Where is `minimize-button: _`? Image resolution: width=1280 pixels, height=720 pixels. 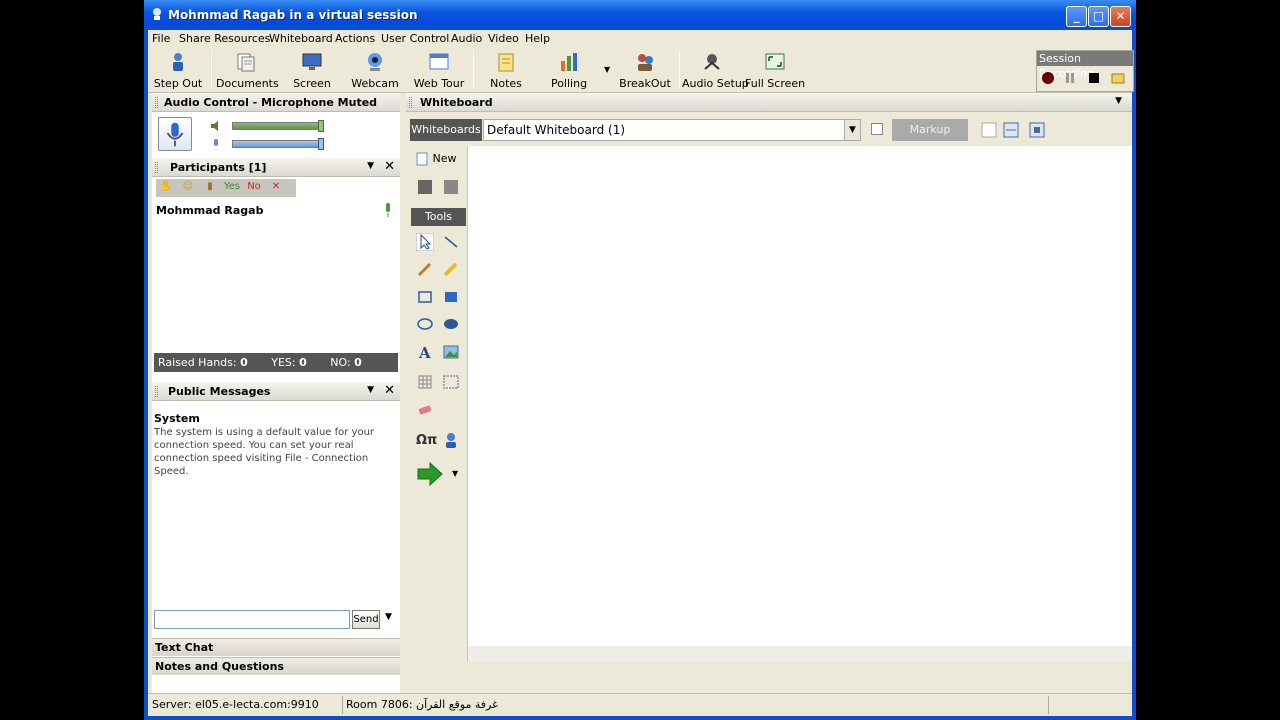 minimize-button: _ is located at coordinates (1076, 16).